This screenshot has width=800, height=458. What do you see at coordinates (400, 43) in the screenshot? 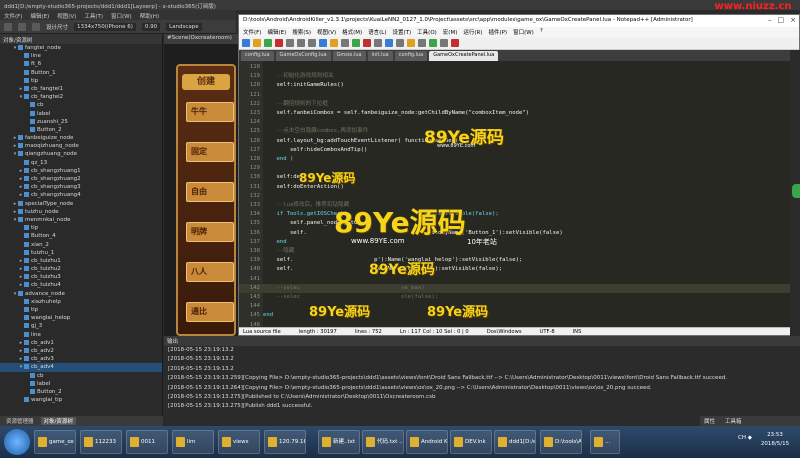
I see `zoom-in-icon` at bounding box center [400, 43].